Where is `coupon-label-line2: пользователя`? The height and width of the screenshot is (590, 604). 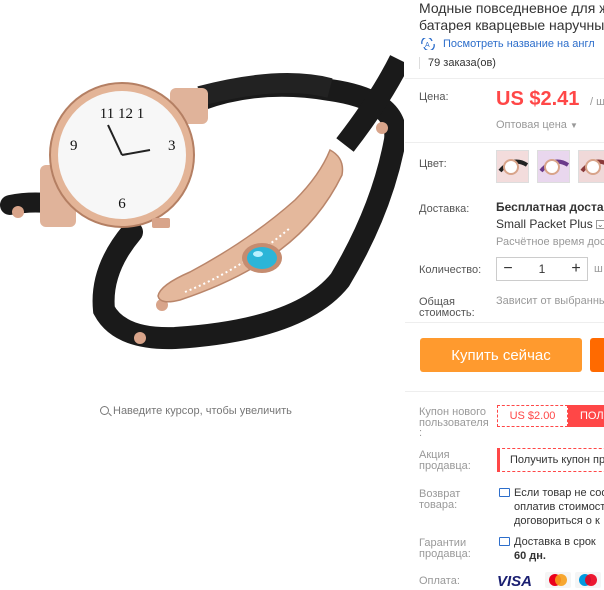 coupon-label-line2: пользователя is located at coordinates (454, 423).